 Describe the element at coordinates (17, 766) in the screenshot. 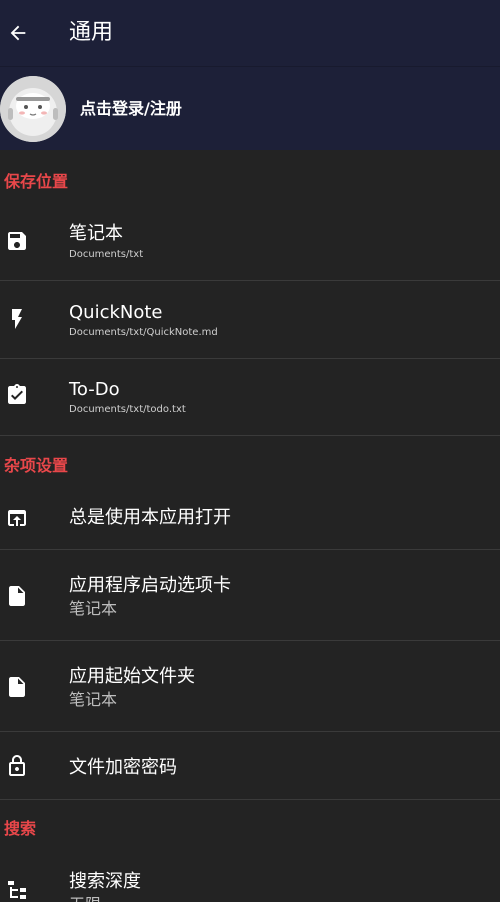

I see `lock-icon` at that location.